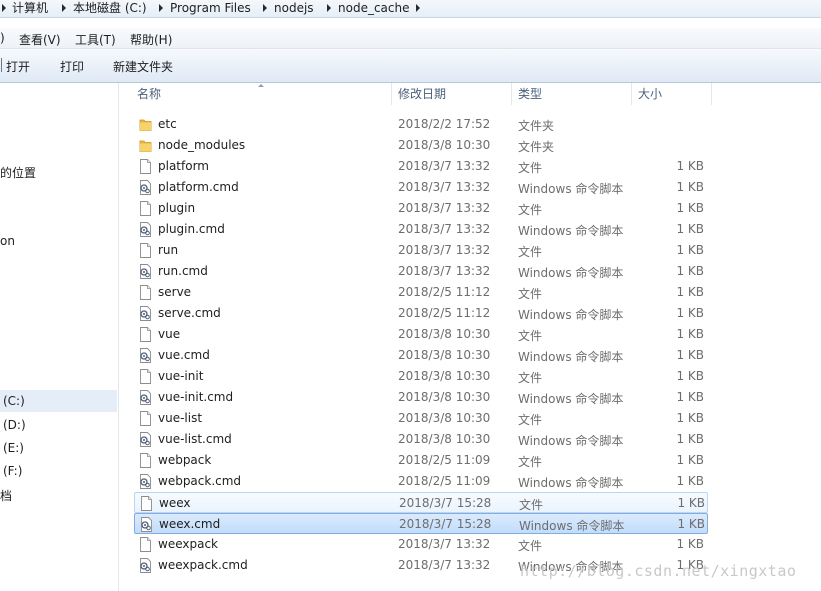 This screenshot has height=591, width=821. I want to click on file-row: platform 2018/3/7 13:32 文件 1 KB, so click(421, 166).